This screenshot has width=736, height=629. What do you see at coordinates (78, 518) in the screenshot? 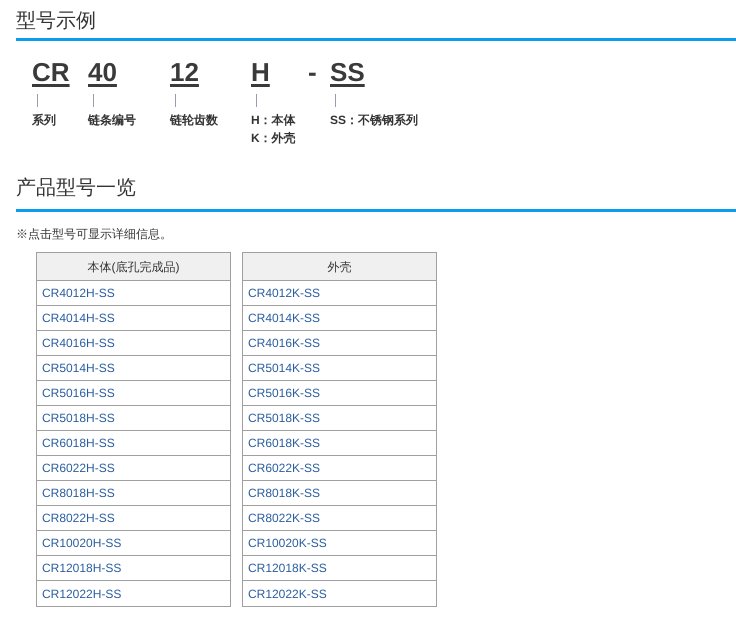
I see `model-link: CR8022H-SS` at bounding box center [78, 518].